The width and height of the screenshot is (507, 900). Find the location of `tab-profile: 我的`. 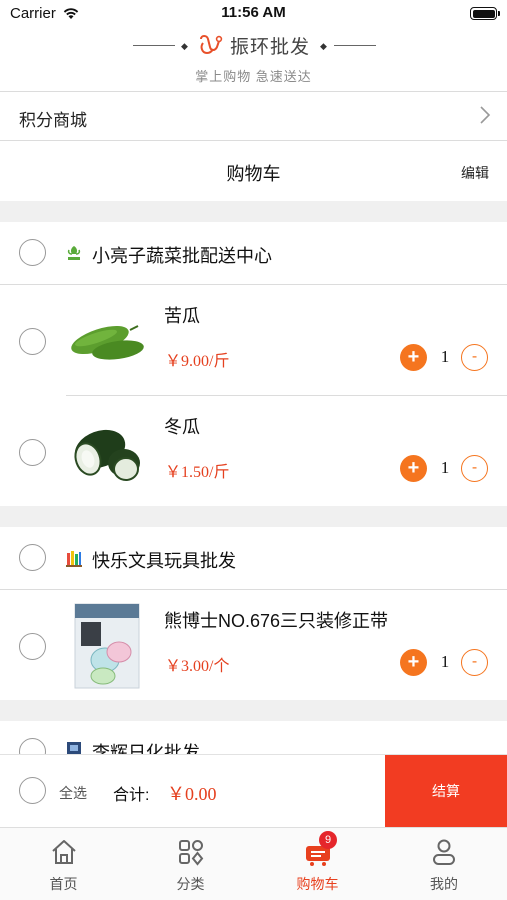

tab-profile: 我的 is located at coordinates (444, 864).